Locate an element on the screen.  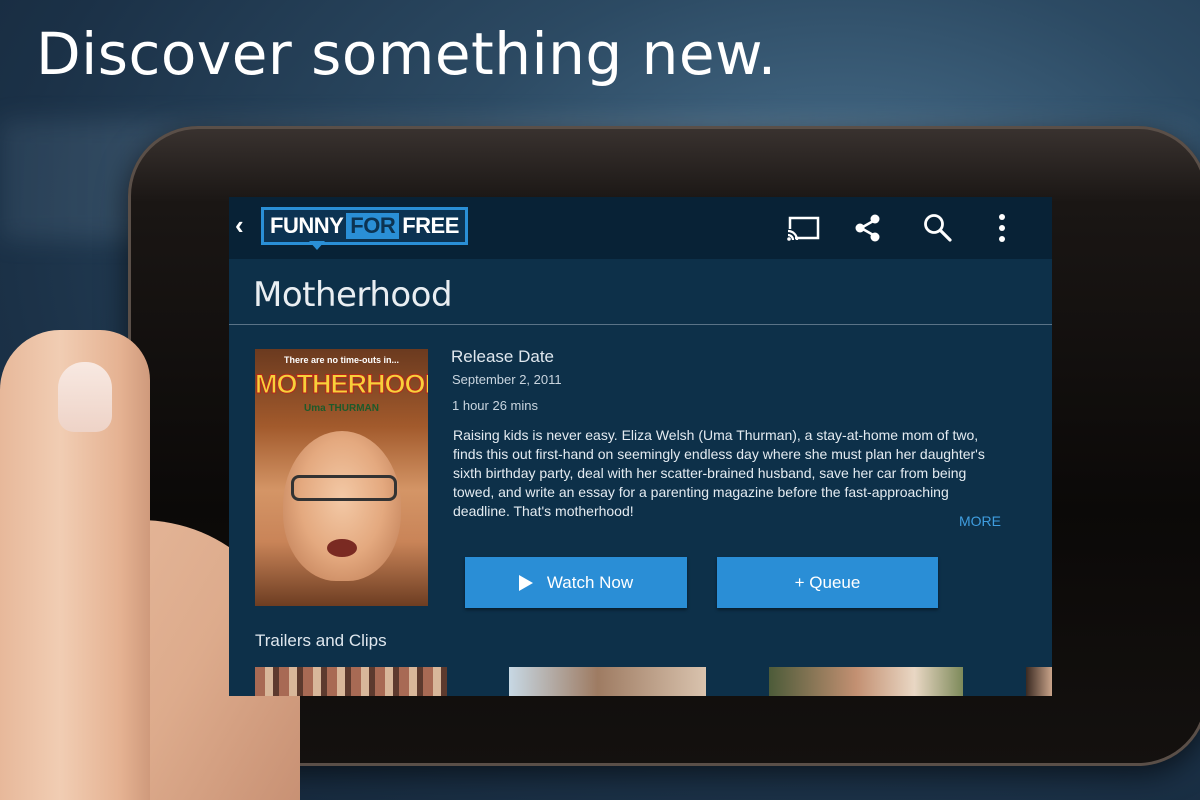
logo-text-mid: FOR is located at coordinates (373, 226).